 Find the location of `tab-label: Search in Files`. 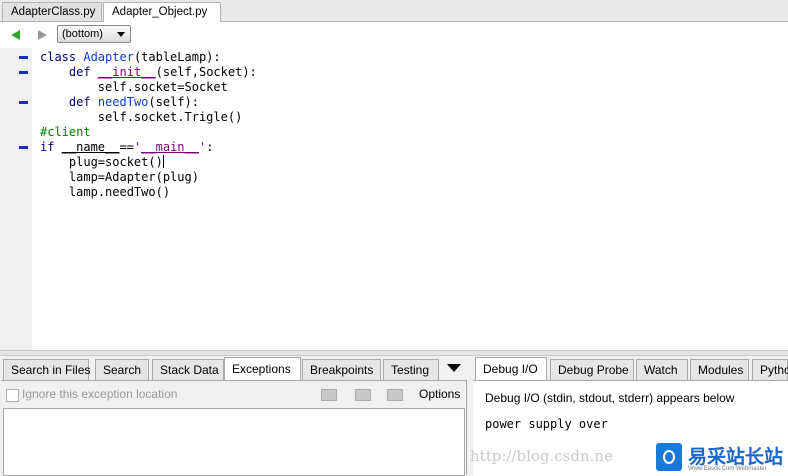

tab-label: Search in Files is located at coordinates (51, 370).